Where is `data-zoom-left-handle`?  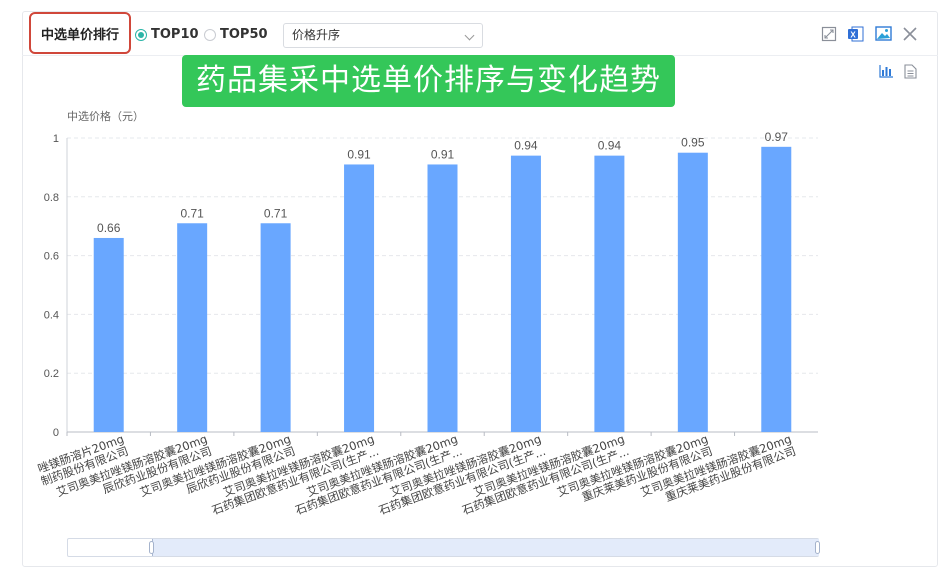 data-zoom-left-handle is located at coordinates (151, 547).